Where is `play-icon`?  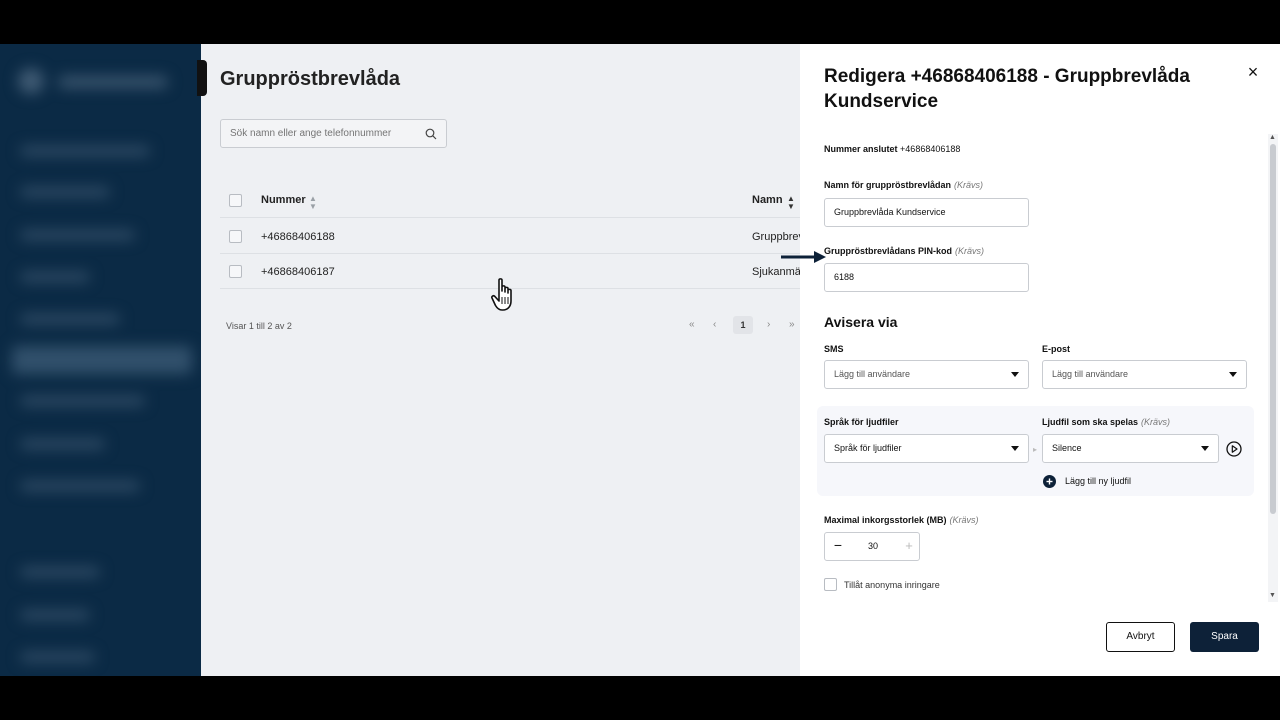
play-icon is located at coordinates (1234, 449).